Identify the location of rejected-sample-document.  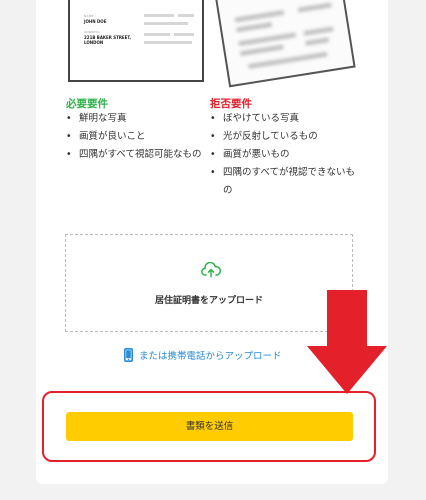
(285, 45).